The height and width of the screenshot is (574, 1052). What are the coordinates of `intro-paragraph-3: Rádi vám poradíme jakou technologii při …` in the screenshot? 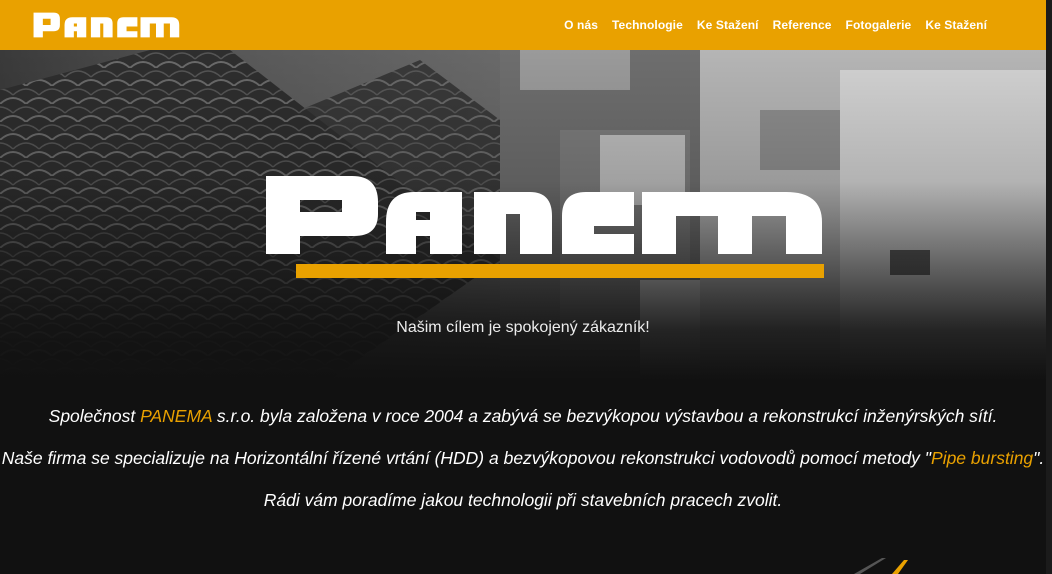 It's located at (523, 500).